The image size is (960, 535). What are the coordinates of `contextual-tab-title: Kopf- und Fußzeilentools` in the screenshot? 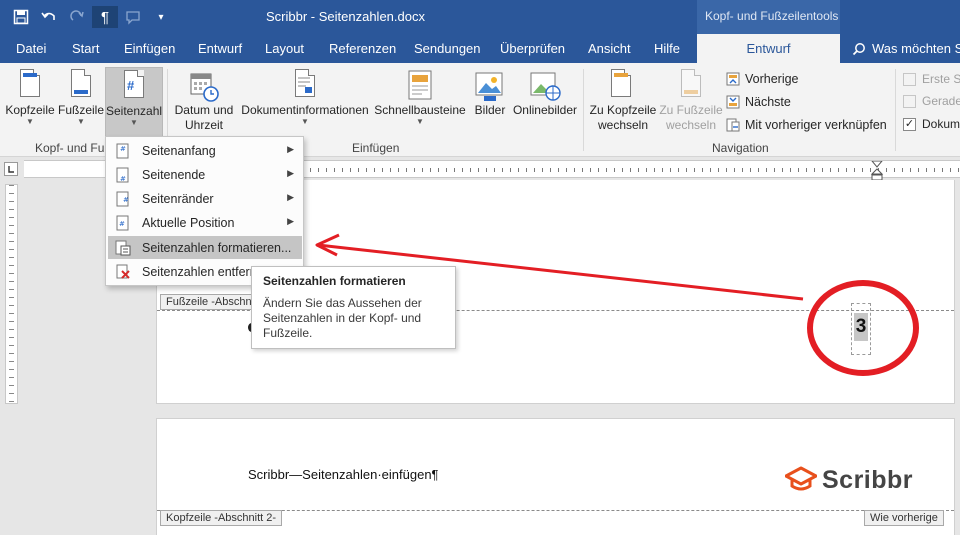 It's located at (768, 17).